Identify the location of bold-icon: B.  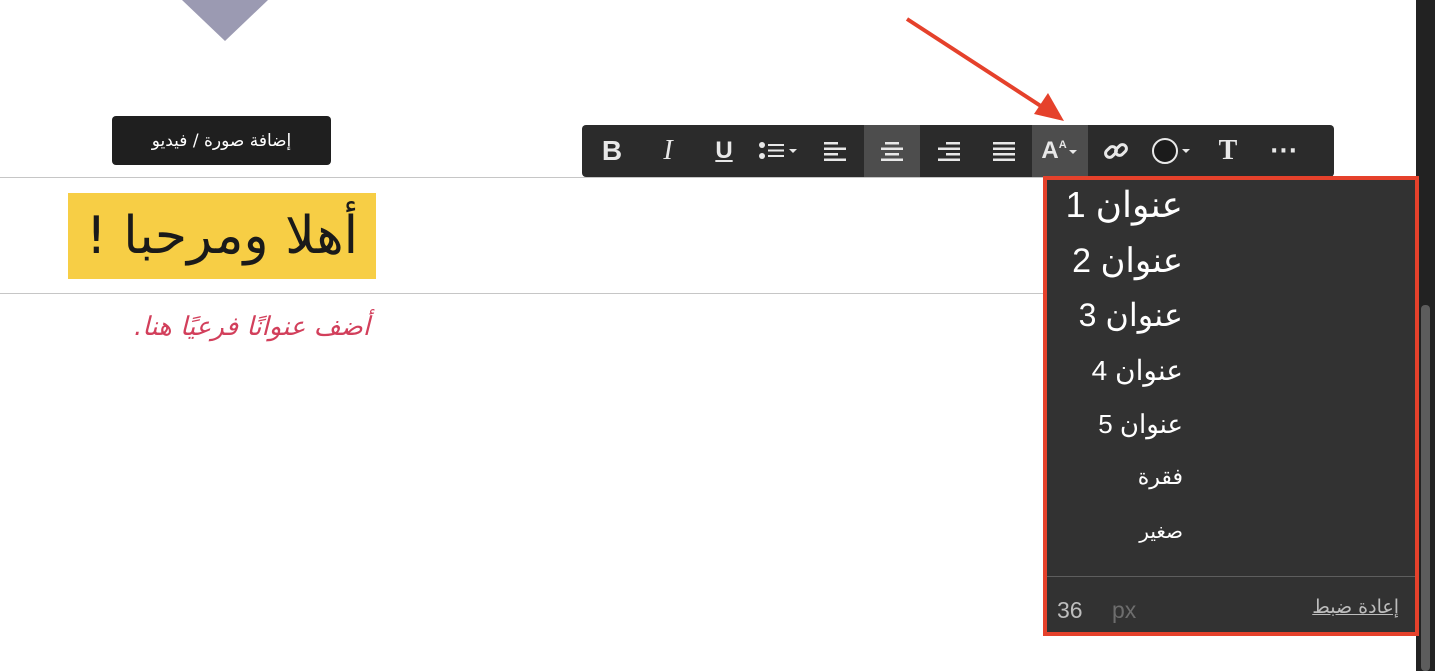
(612, 150).